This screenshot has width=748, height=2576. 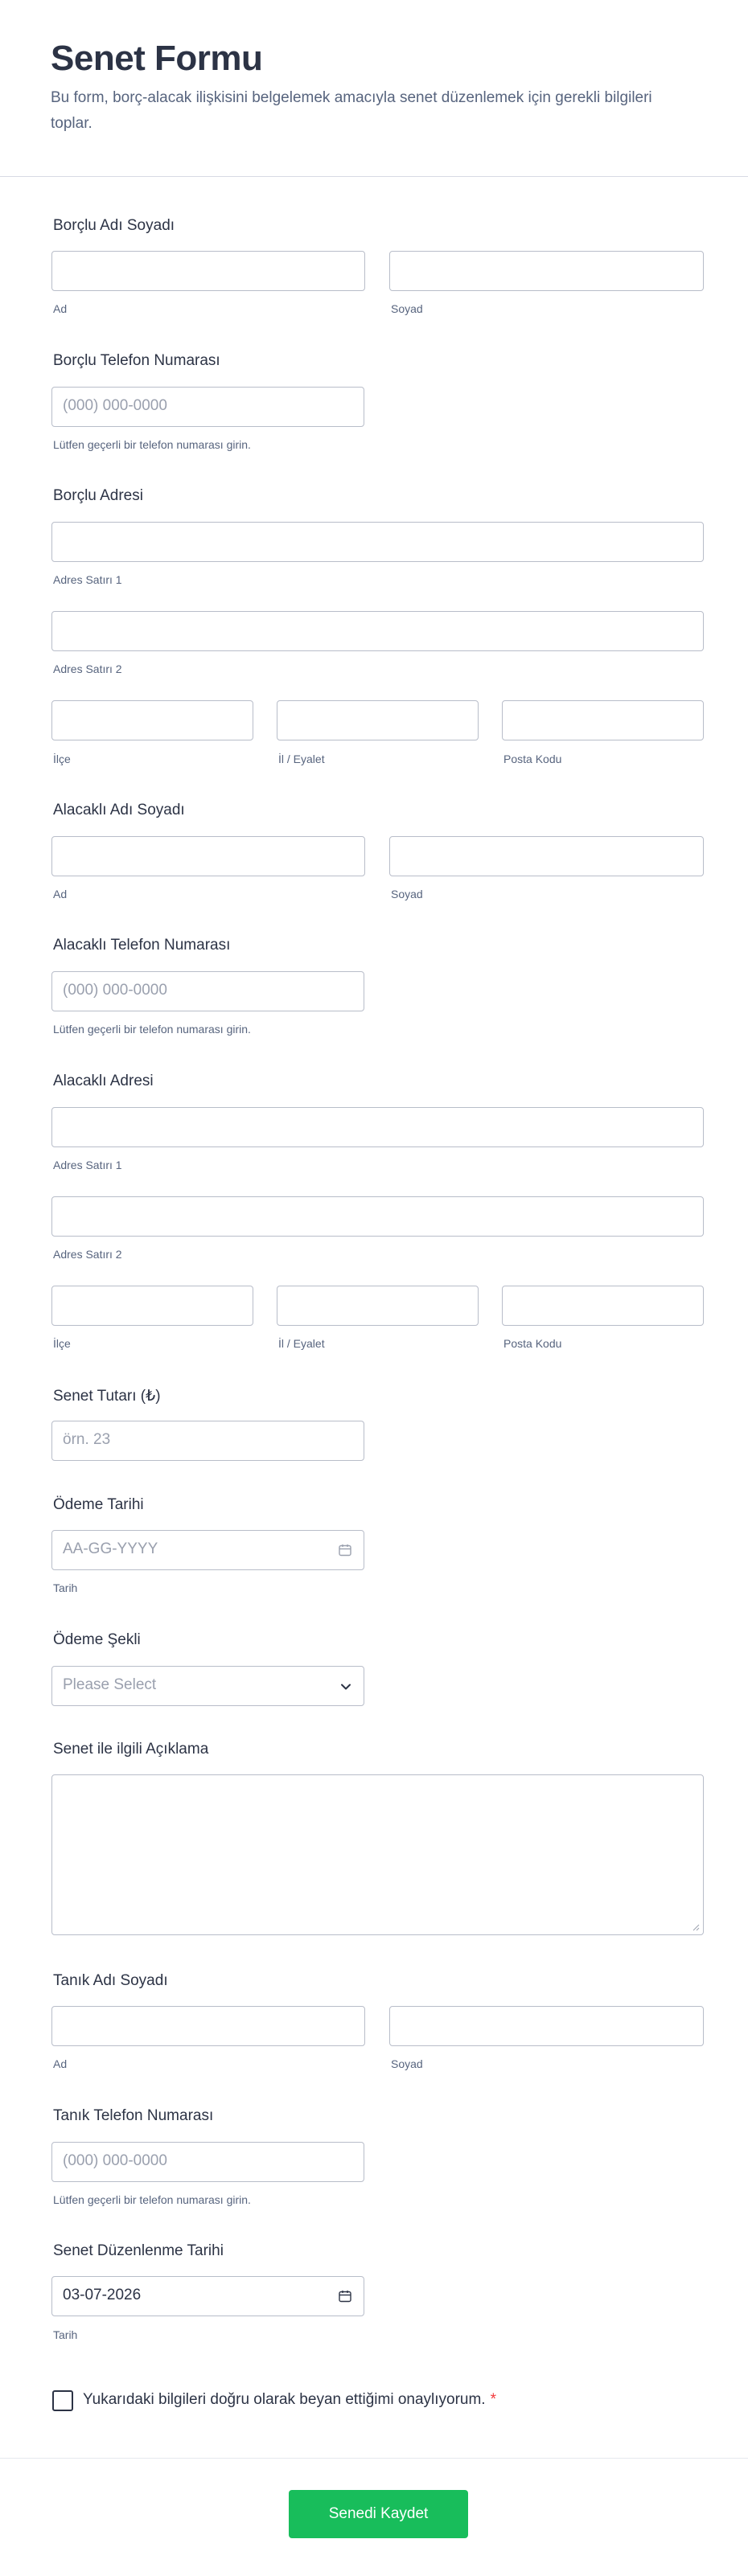 What do you see at coordinates (301, 759) in the screenshot?
I see `borrower-province-sublabel: İl / Eyalet` at bounding box center [301, 759].